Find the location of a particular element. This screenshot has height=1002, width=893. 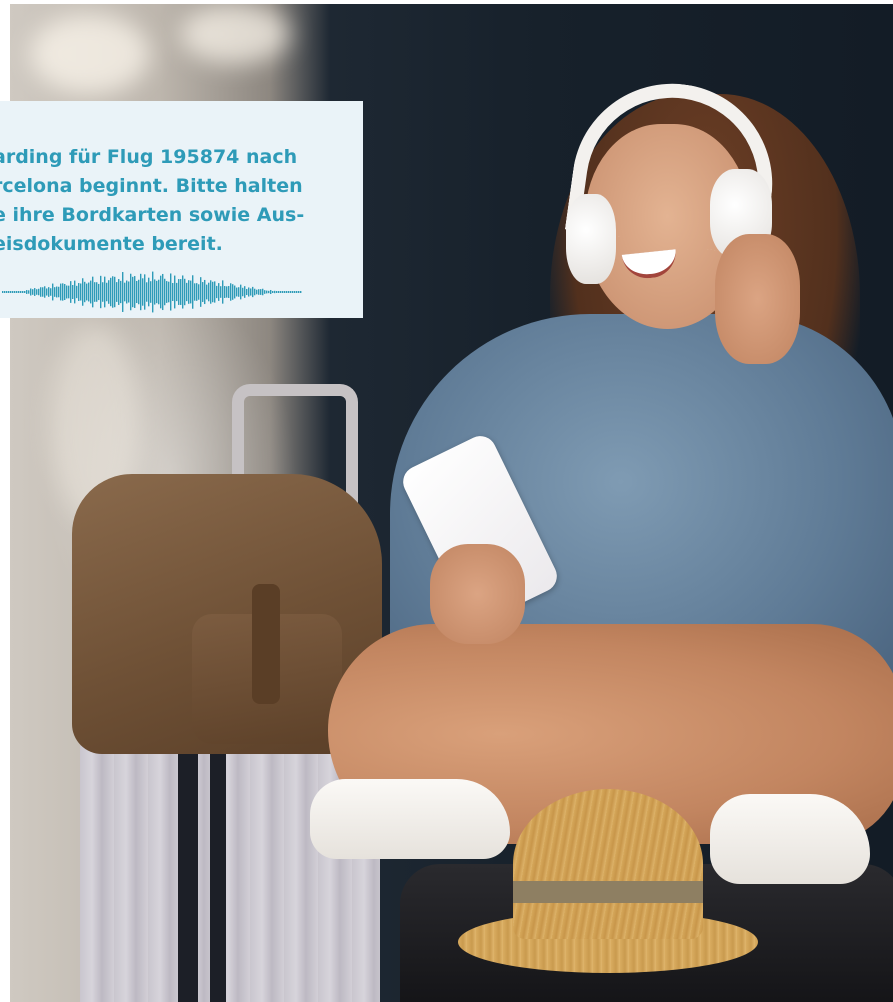

straw-hat is located at coordinates (608, 881).